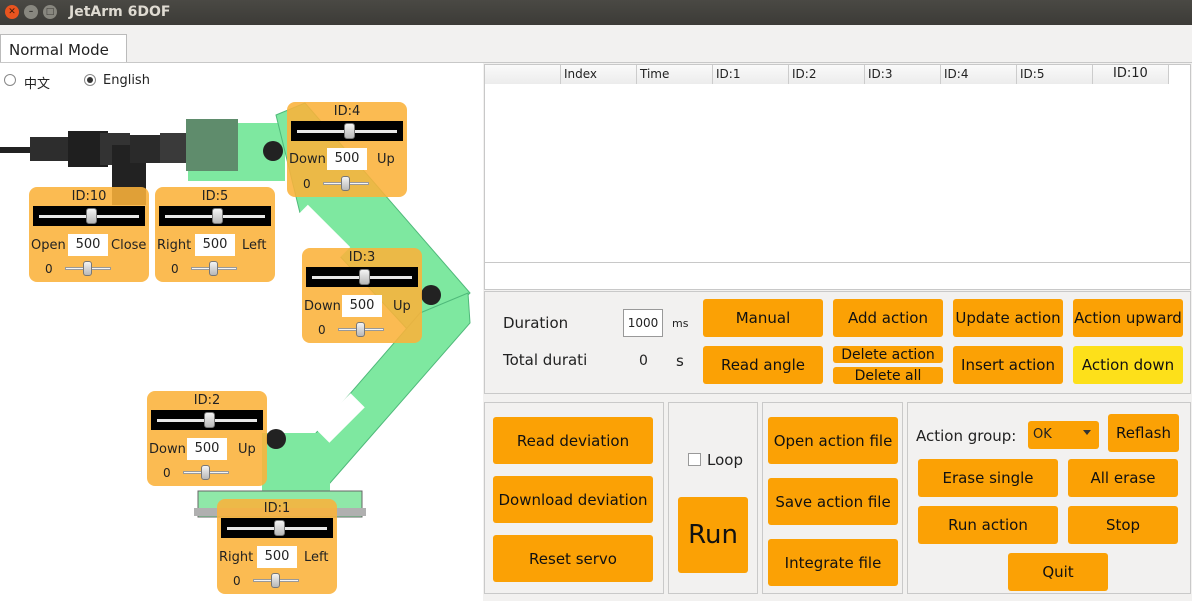 The height and width of the screenshot is (601, 1192). Describe the element at coordinates (1008, 365) in the screenshot. I see `insert-action-button: Insert action` at that location.